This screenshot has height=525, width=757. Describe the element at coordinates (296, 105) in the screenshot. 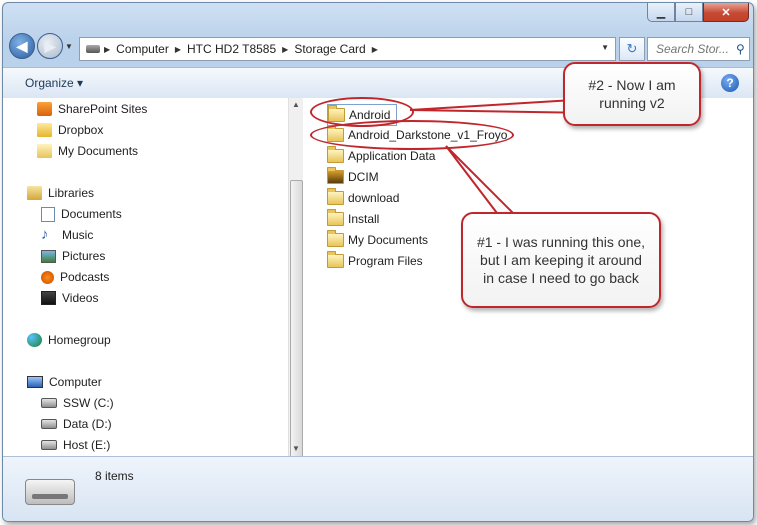

I see `scroll-up-icon: ▲` at that location.